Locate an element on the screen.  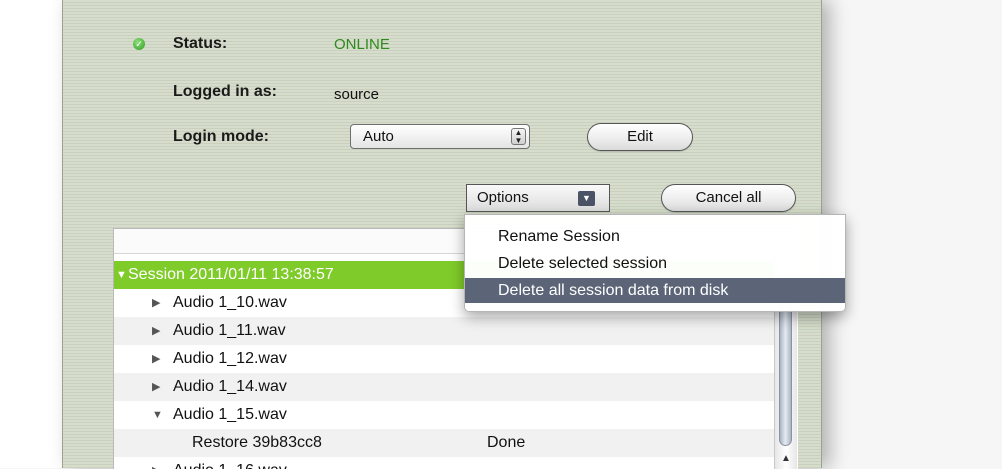
restore-label: Restore 39b83cc8 is located at coordinates (257, 442).